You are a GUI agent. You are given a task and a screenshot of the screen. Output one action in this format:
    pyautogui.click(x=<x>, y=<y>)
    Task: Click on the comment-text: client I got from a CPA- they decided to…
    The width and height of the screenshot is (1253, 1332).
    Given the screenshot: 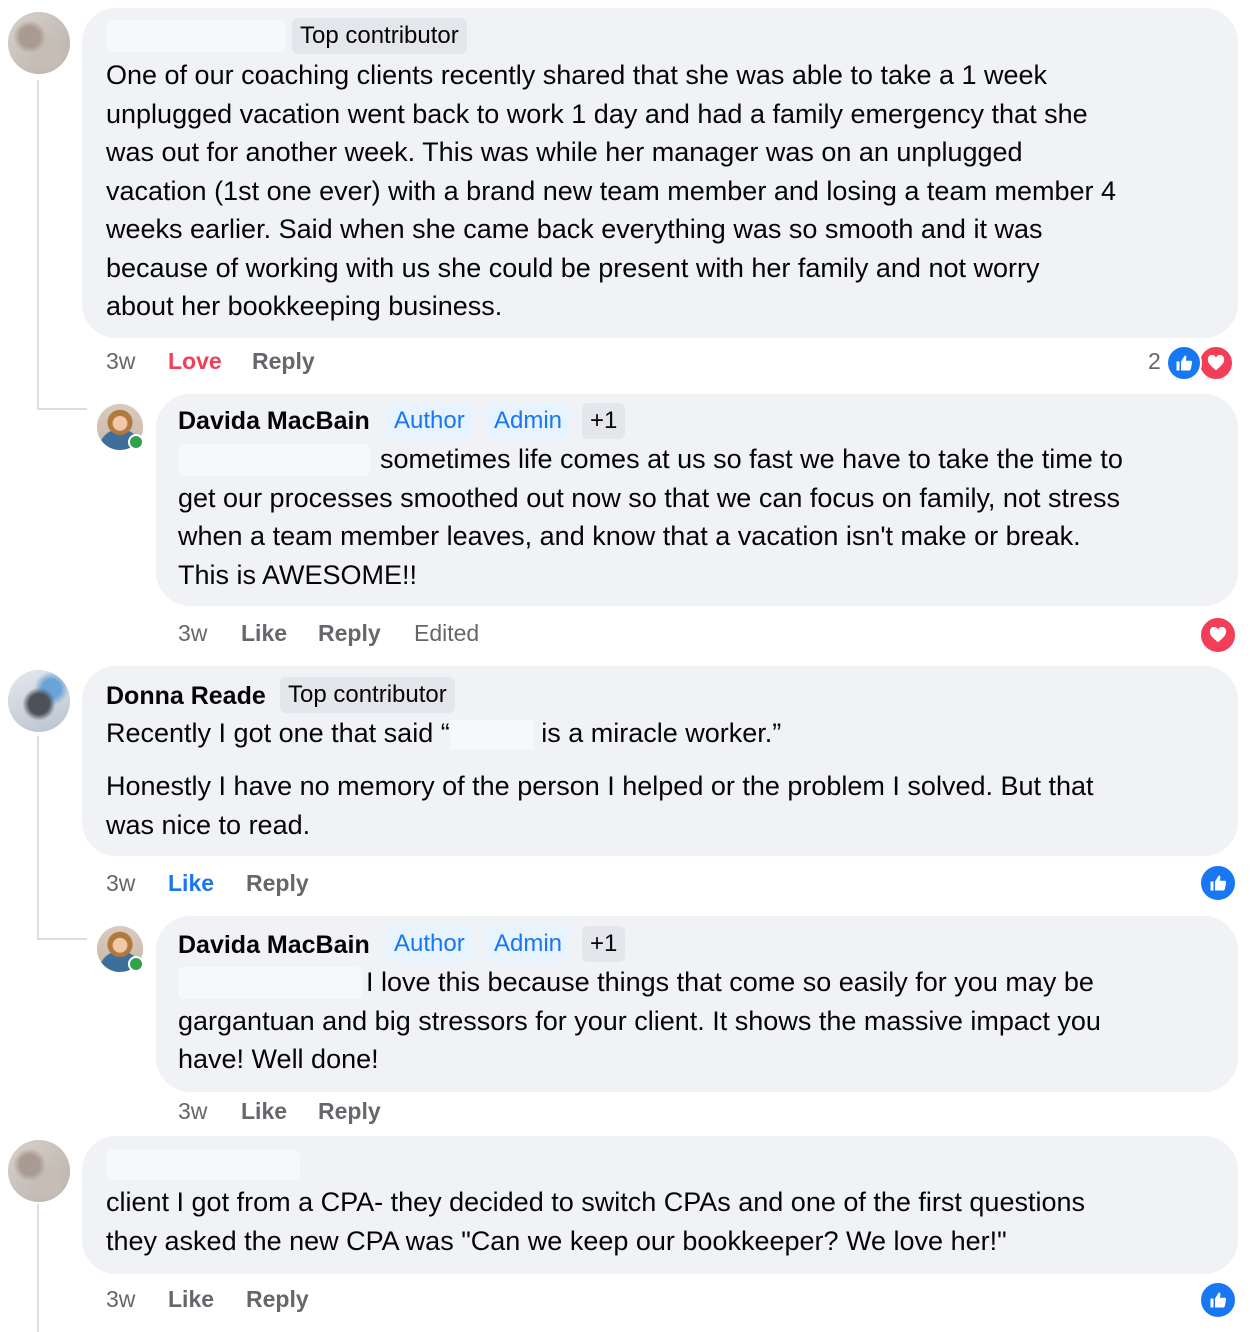 What is the action you would take?
    pyautogui.click(x=666, y=1221)
    